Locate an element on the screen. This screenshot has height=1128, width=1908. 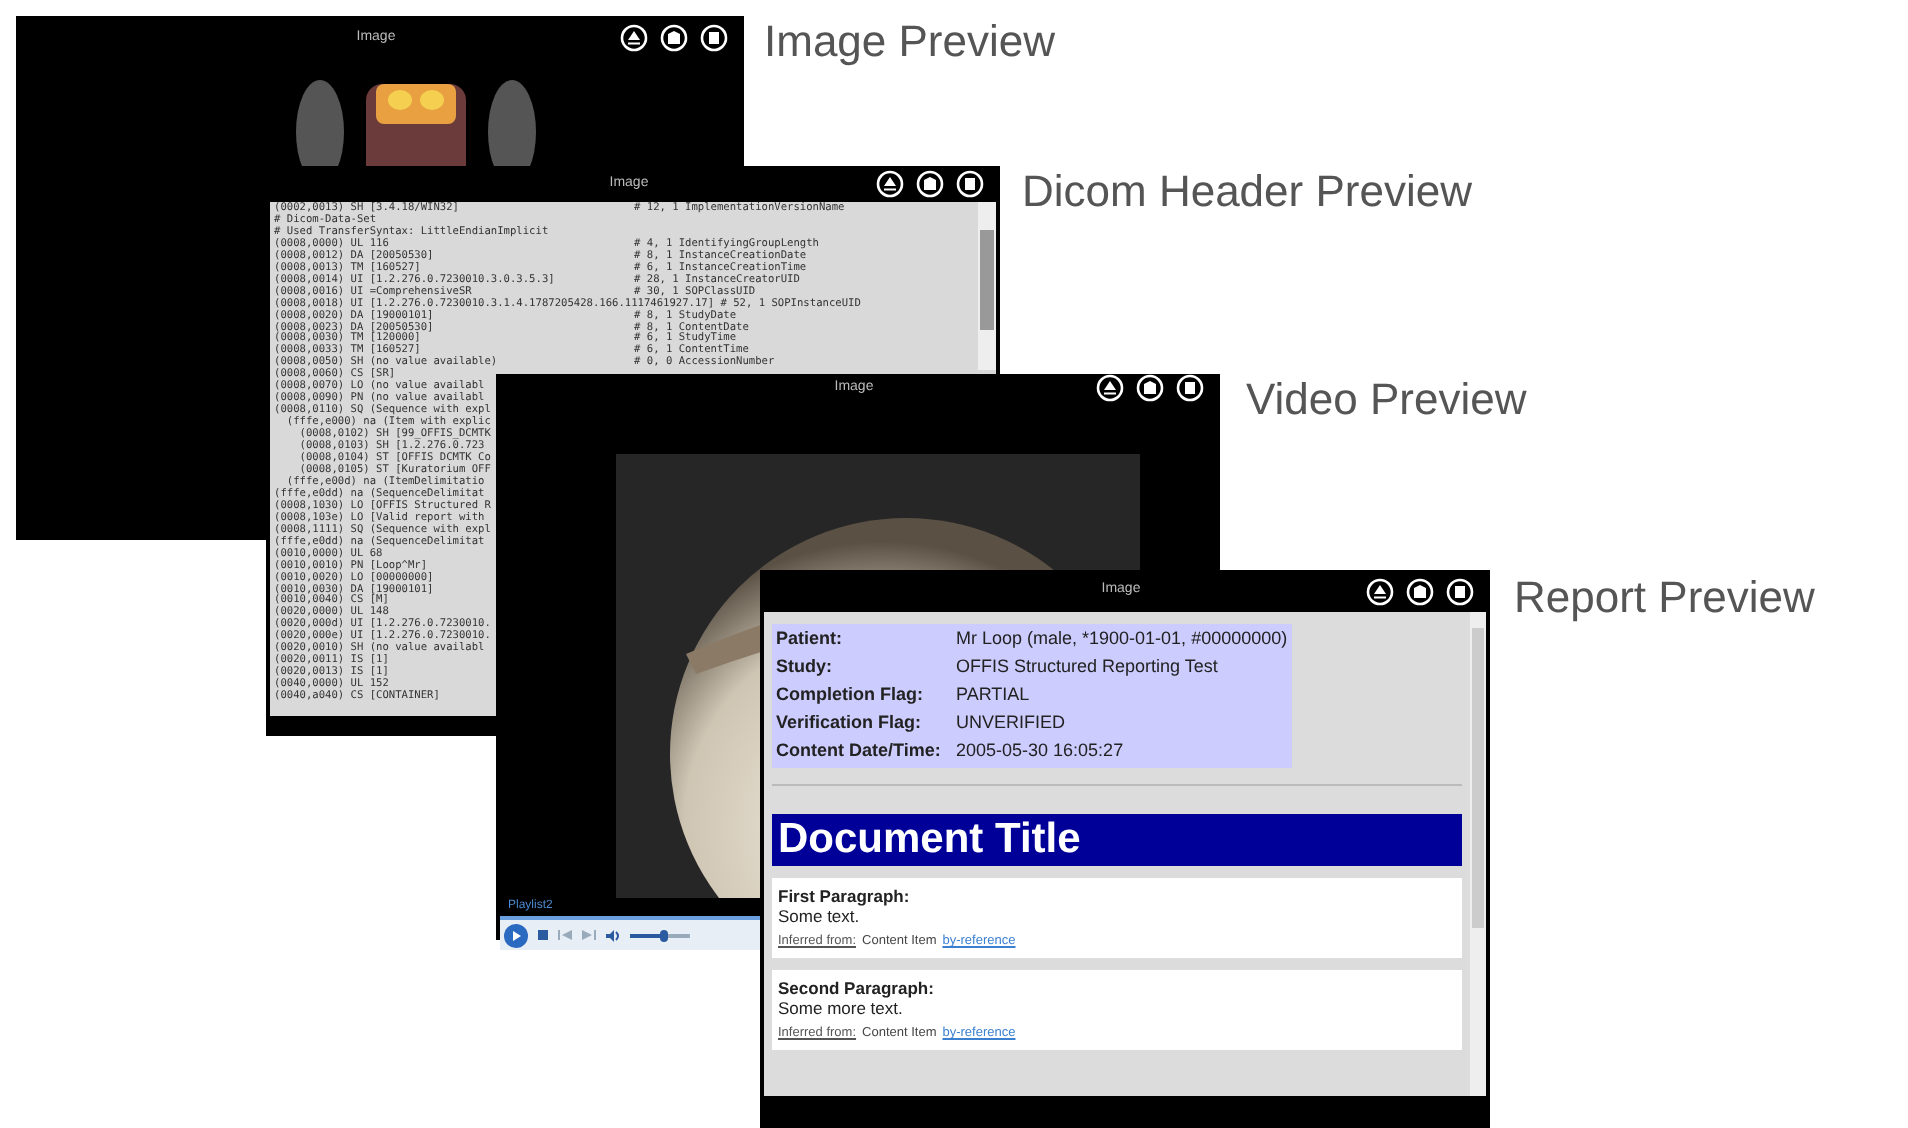
preview-caption: Dicom Header Preview is located at coordinates (1247, 192).